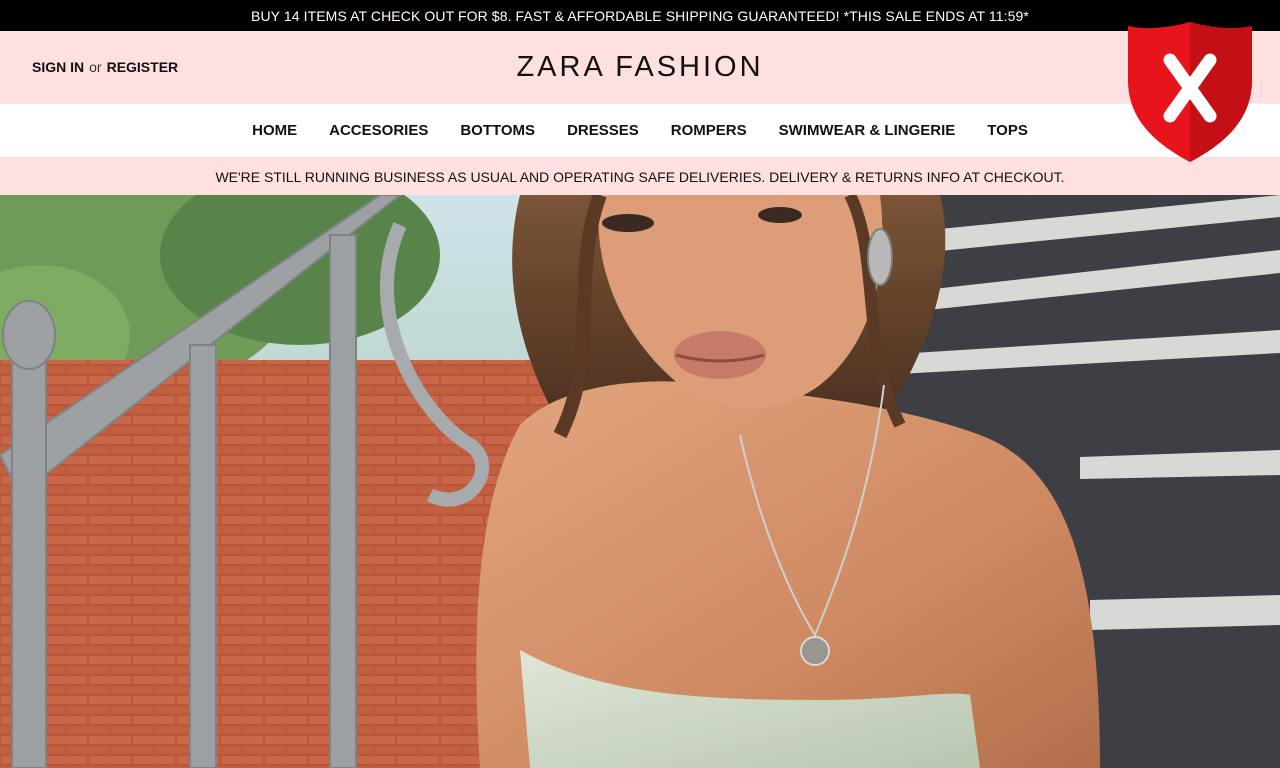 Image resolution: width=1280 pixels, height=768 pixels. What do you see at coordinates (274, 130) in the screenshot?
I see `nav-item-home: HOME` at bounding box center [274, 130].